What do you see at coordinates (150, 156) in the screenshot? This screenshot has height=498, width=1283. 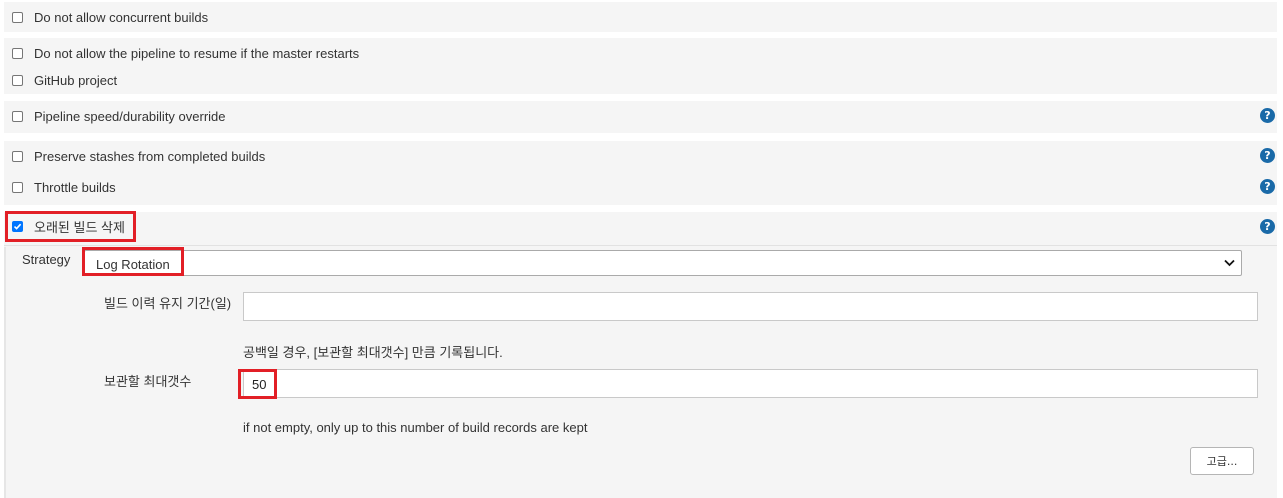 I see `option-label: Preserve stashes from completed builds` at bounding box center [150, 156].